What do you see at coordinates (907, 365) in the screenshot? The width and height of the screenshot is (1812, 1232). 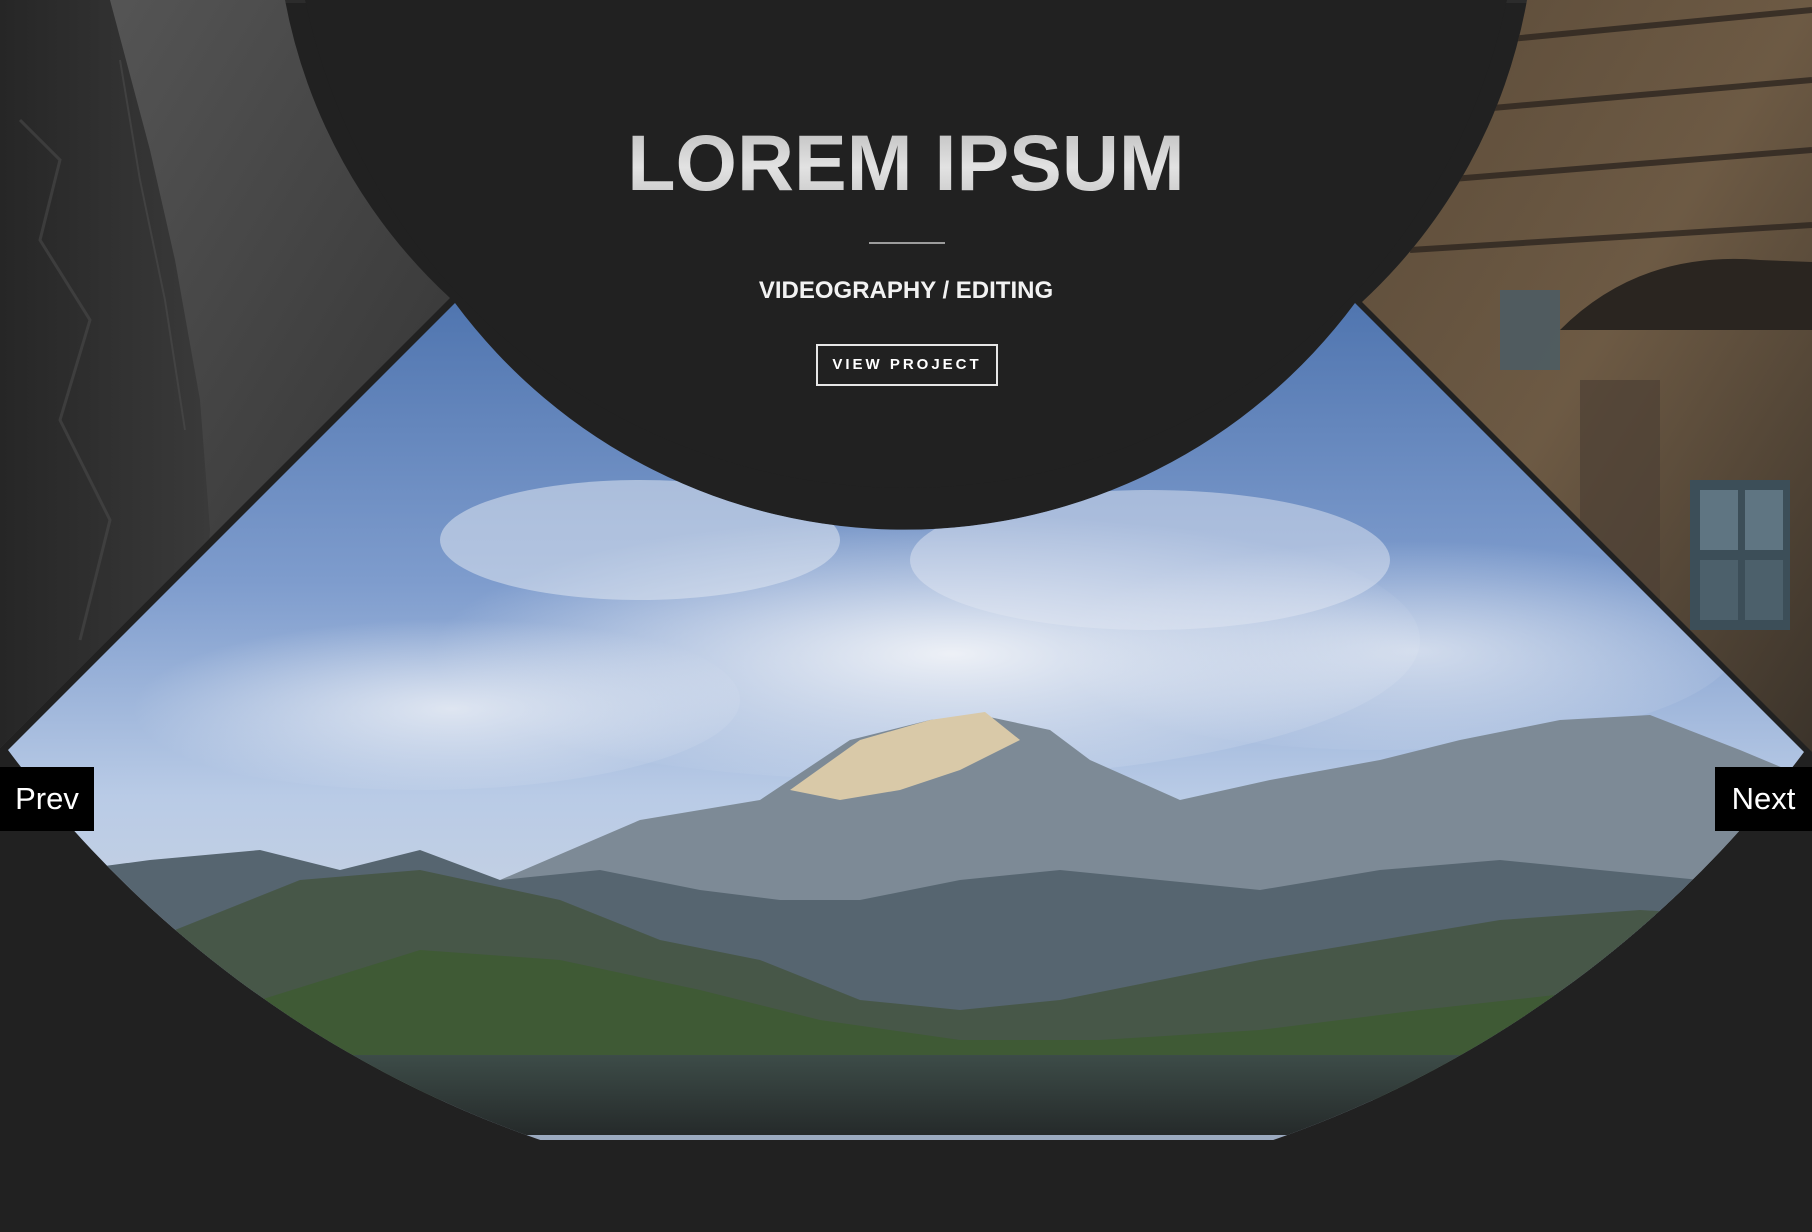 I see `view-project-button: VIEW PROJECT` at bounding box center [907, 365].